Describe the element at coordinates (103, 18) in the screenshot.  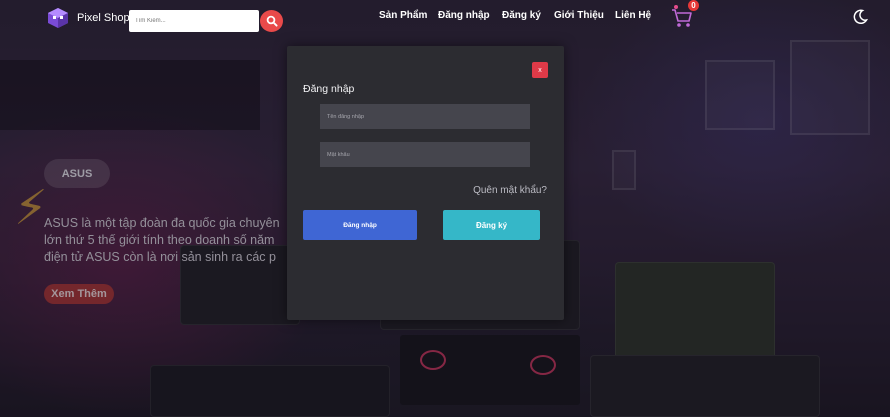
I see `brand-name: Pixel Shop` at that location.